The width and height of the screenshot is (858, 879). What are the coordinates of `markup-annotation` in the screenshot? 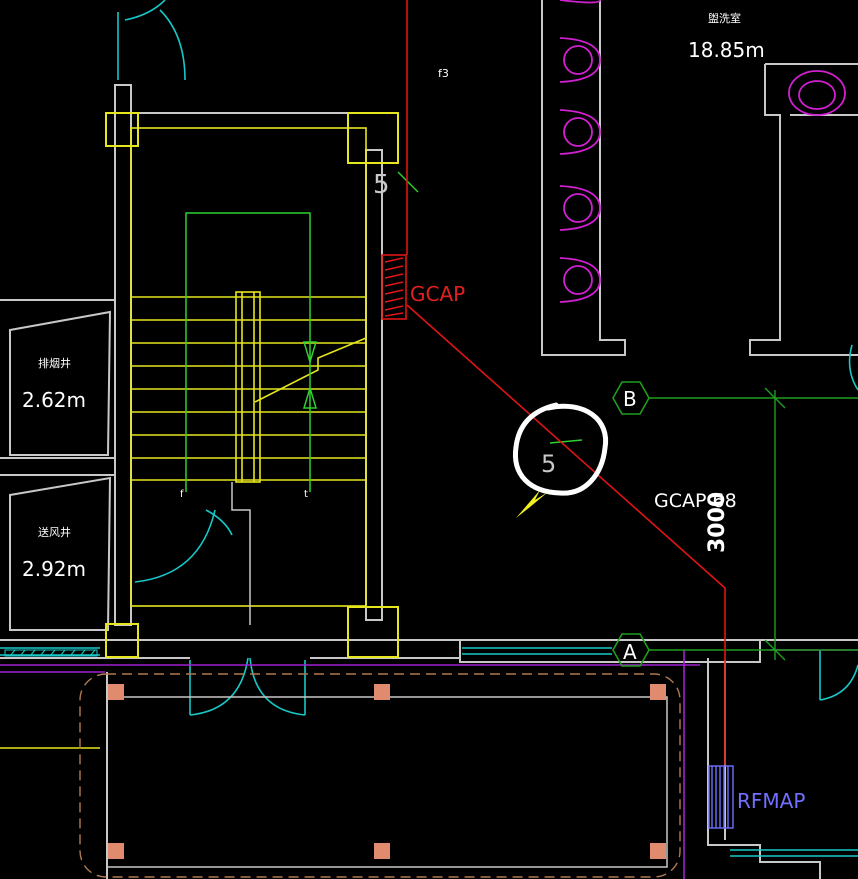 It's located at (560, 460).